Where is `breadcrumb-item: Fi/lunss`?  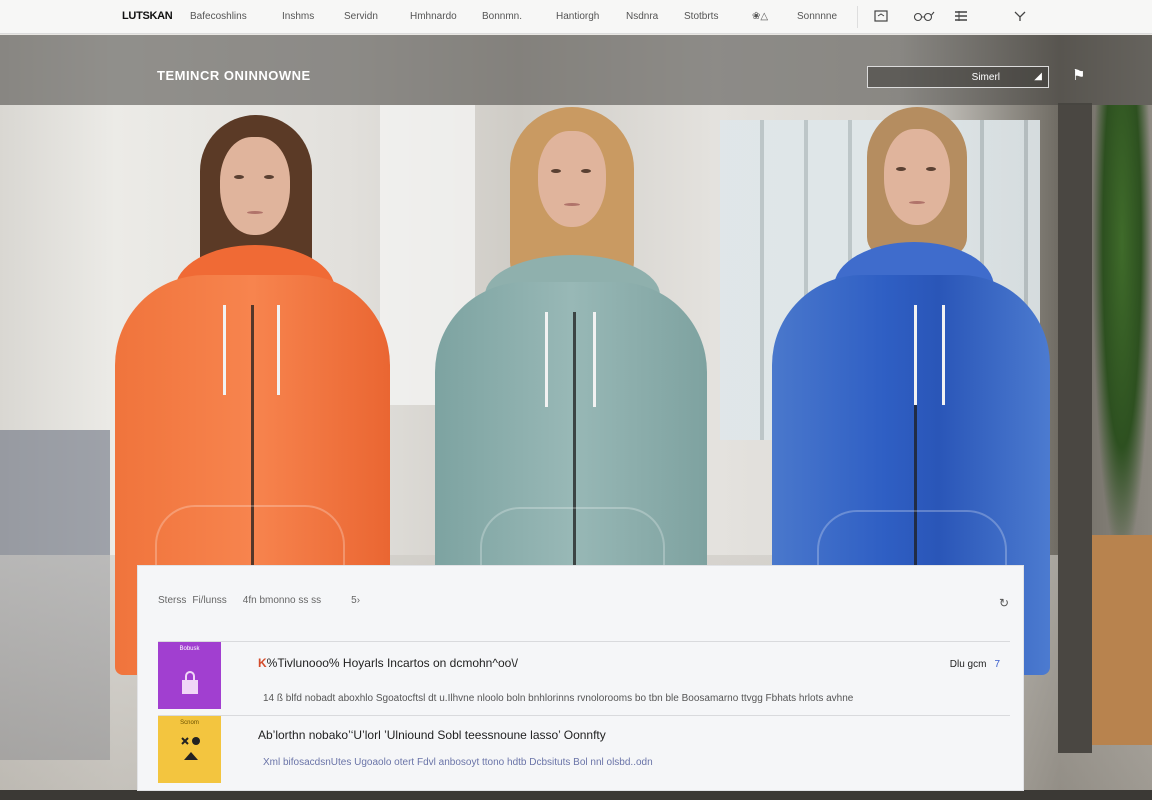 breadcrumb-item: Fi/lunss is located at coordinates (209, 600).